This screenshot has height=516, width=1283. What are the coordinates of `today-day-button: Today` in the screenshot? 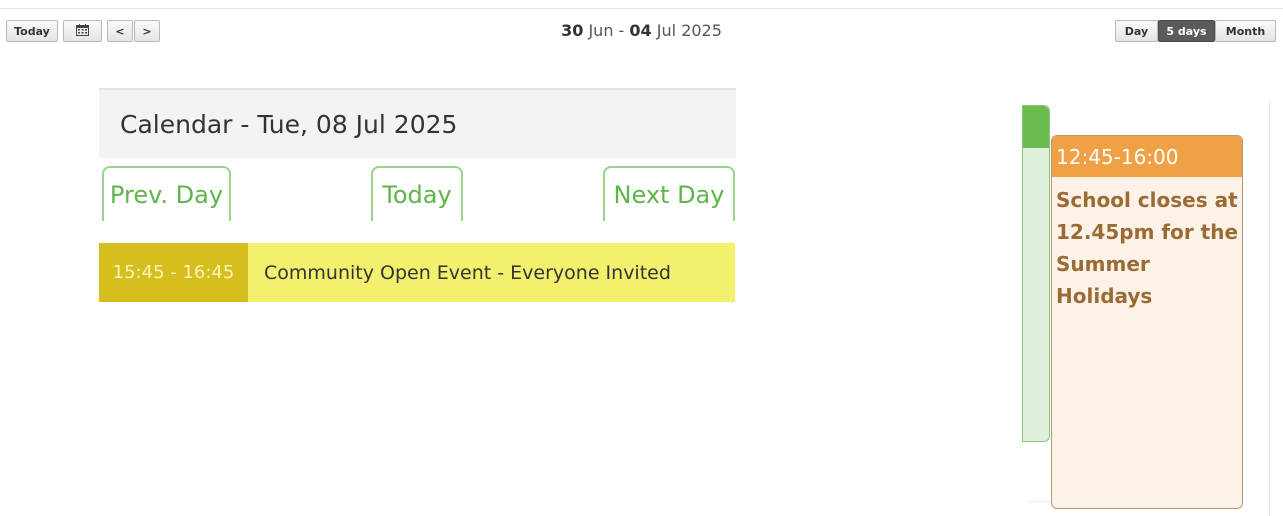 It's located at (417, 193).